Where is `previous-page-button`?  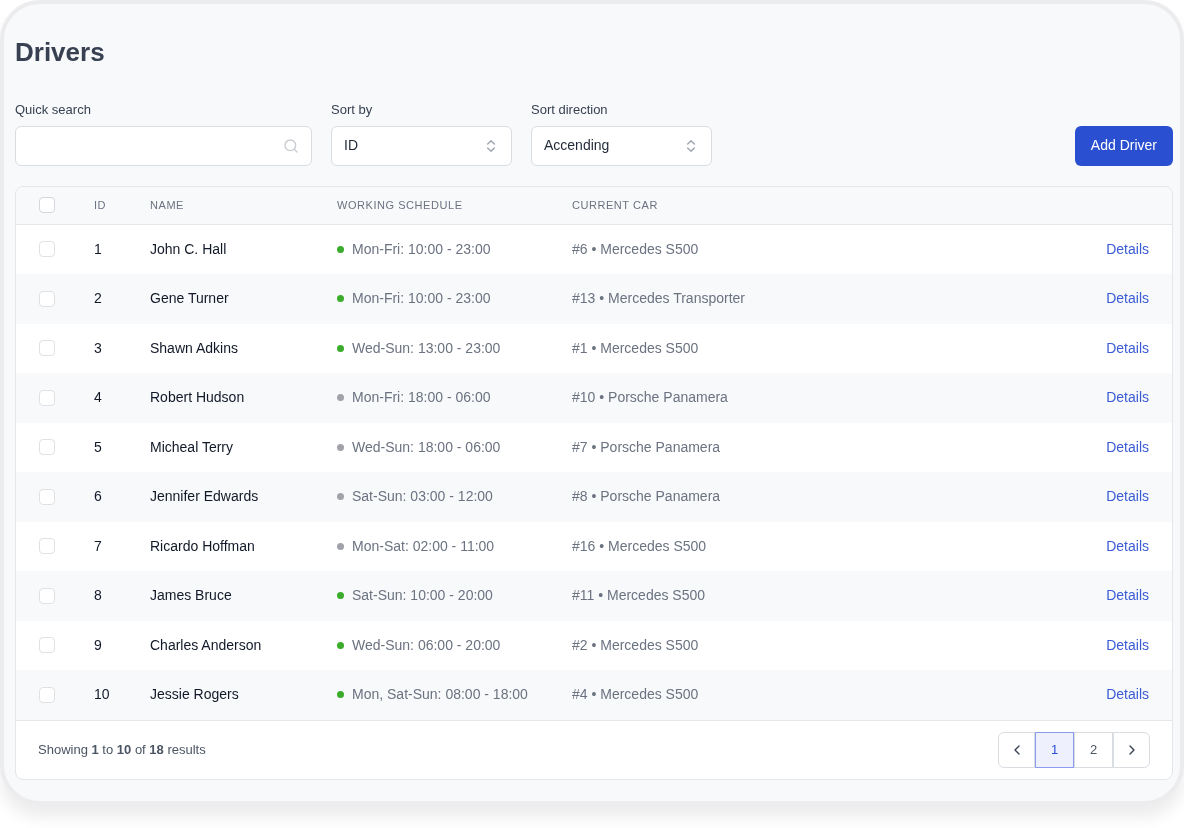 previous-page-button is located at coordinates (1016, 749).